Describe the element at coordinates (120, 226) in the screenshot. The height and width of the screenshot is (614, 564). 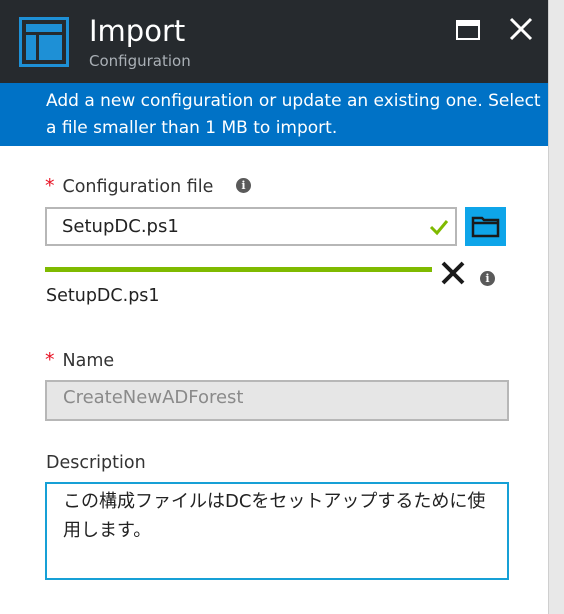
I see `configuration-file-value: SetupDC.ps1` at that location.